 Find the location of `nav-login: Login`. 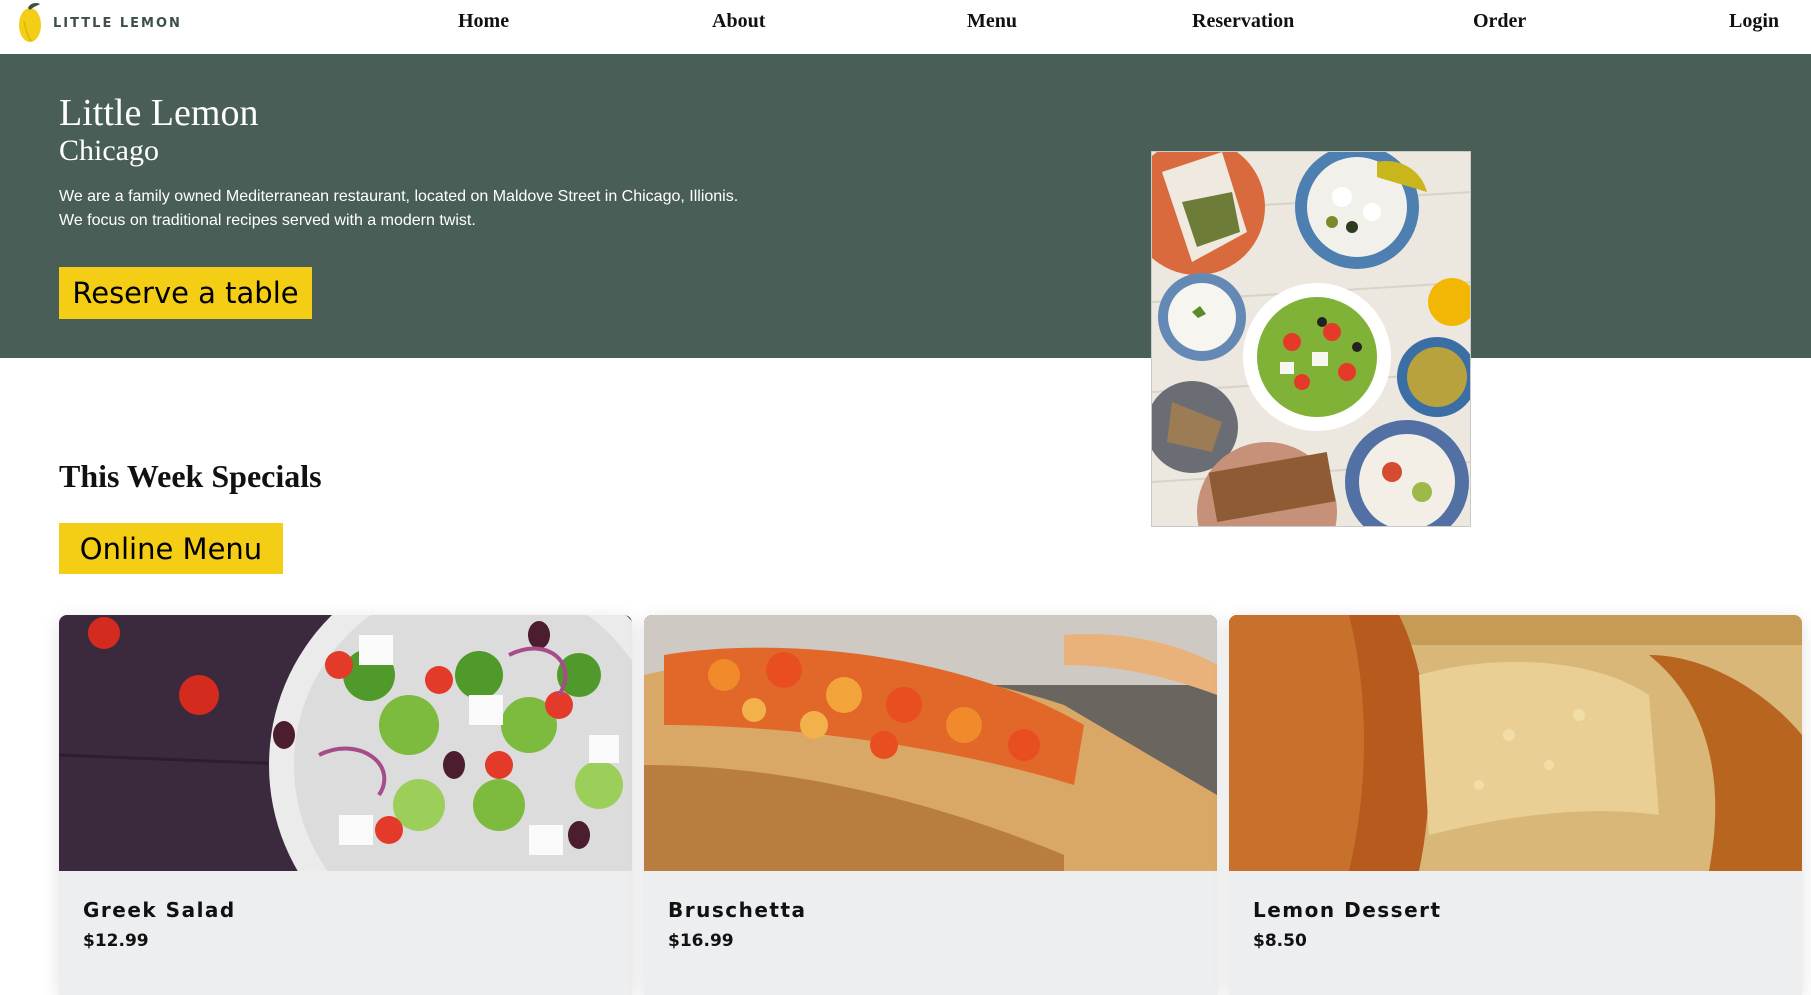

nav-login: Login is located at coordinates (1754, 21).